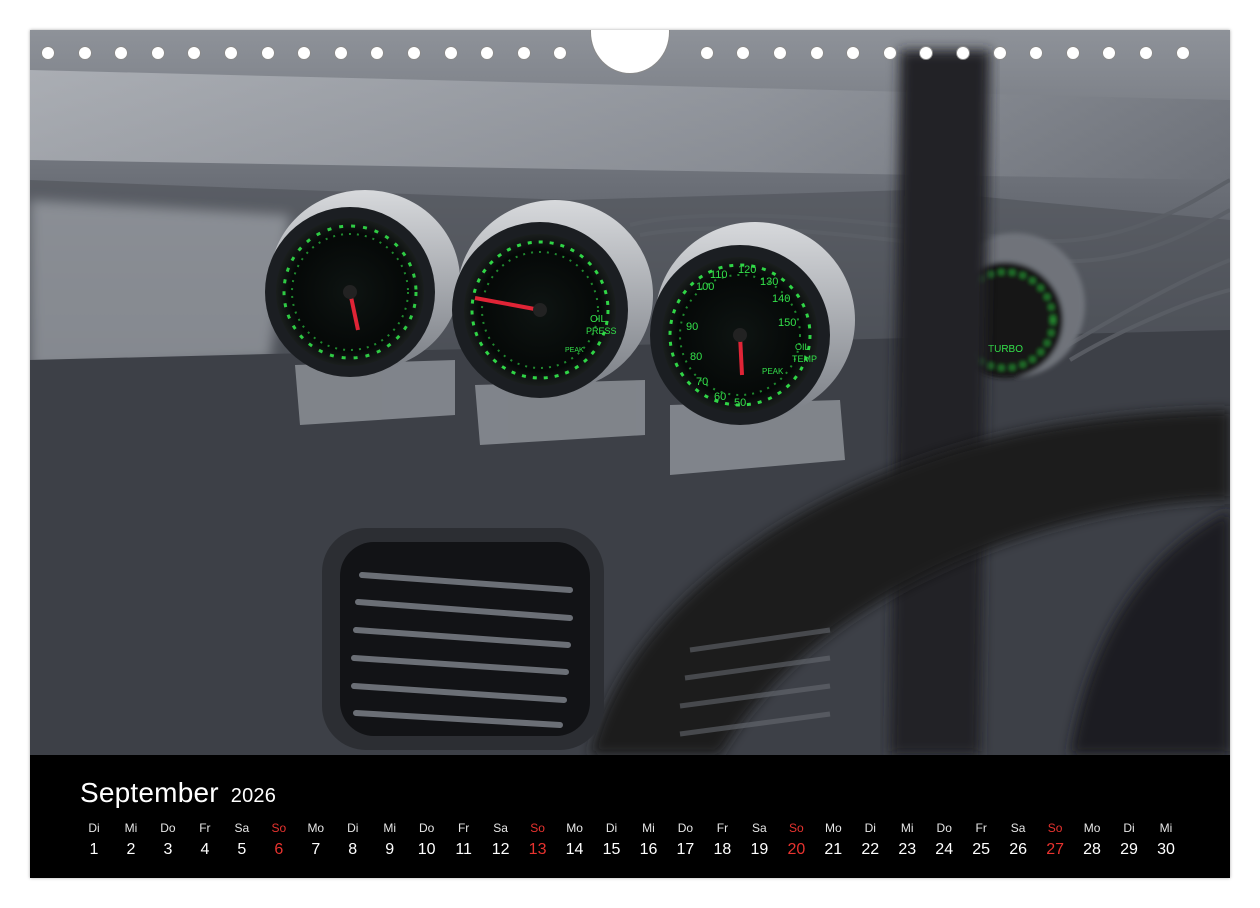 The image size is (1260, 908). What do you see at coordinates (796, 840) in the screenshot?
I see `day-cell: So 20` at bounding box center [796, 840].